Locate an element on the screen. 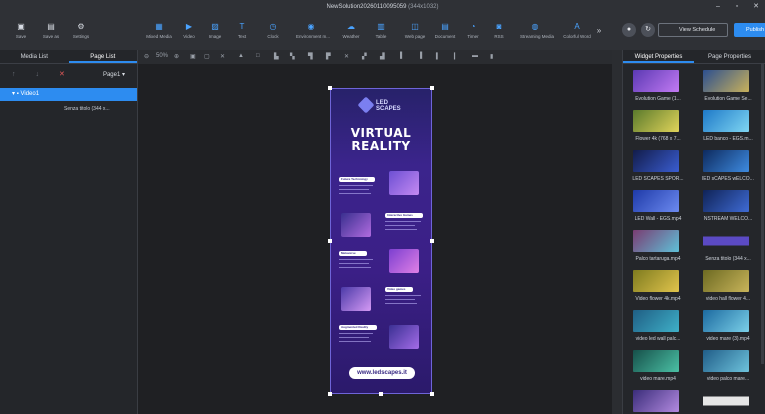 The image size is (765, 414). media-tile-name: LED Wall - EGS.mp4 is located at coordinates (658, 219).